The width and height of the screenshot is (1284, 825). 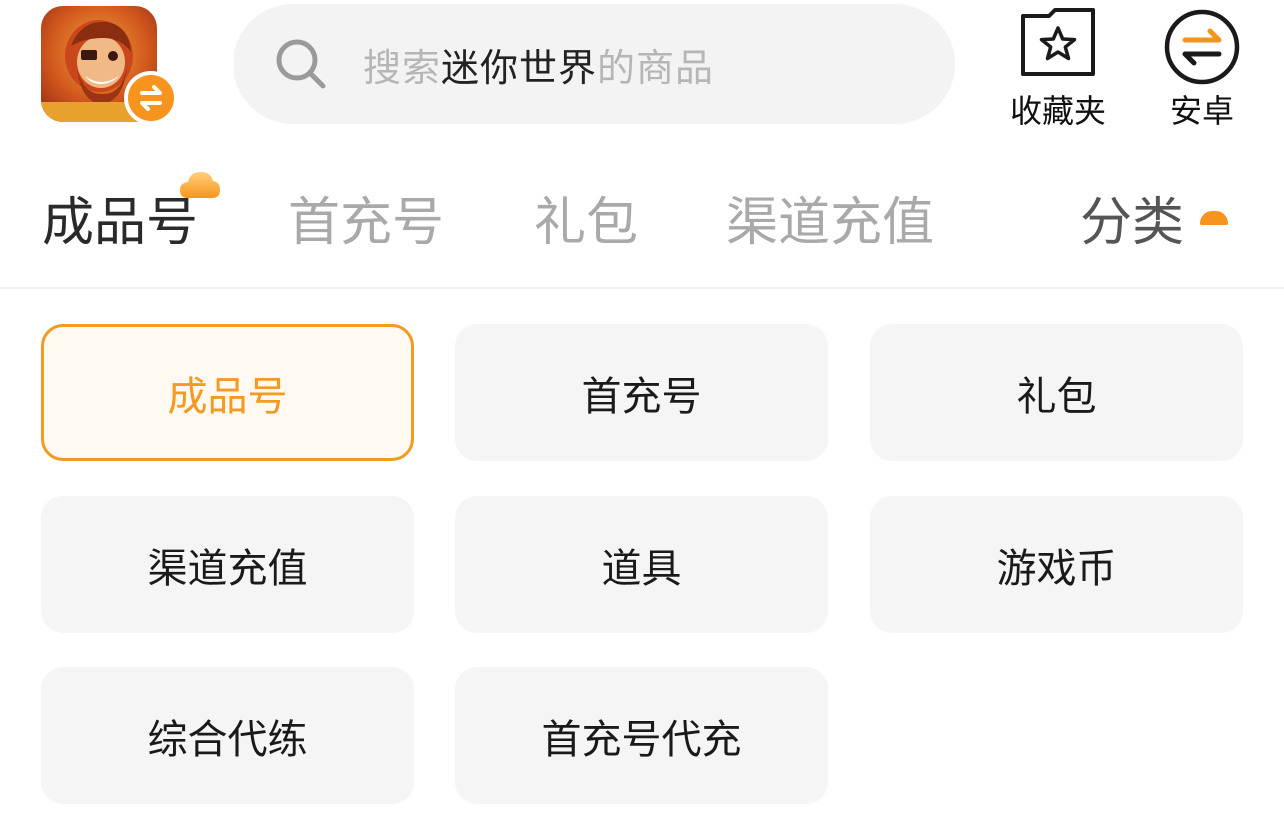 What do you see at coordinates (642, 215) in the screenshot?
I see `category-tabs: 成品号 首充号 礼包 渠道充值 分类` at bounding box center [642, 215].